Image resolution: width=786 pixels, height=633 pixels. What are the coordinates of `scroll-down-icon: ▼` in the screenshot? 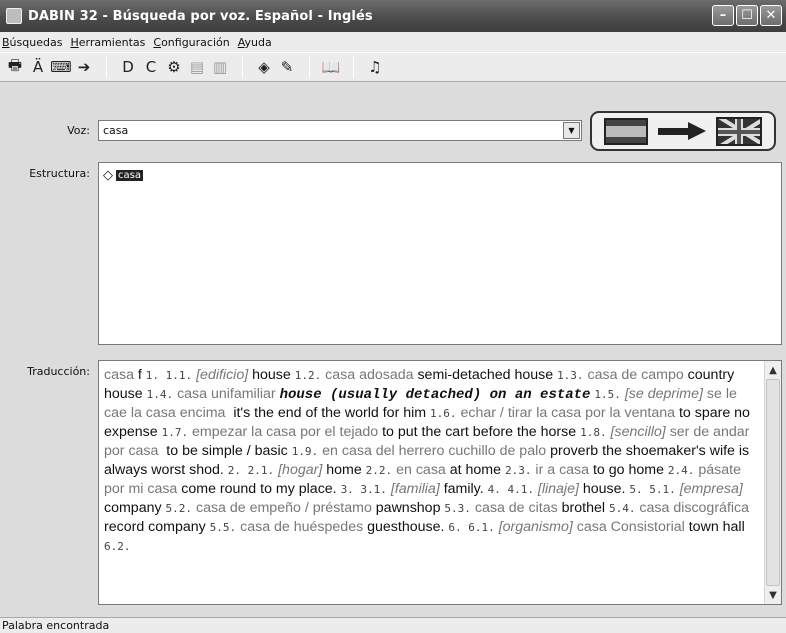 It's located at (773, 595).